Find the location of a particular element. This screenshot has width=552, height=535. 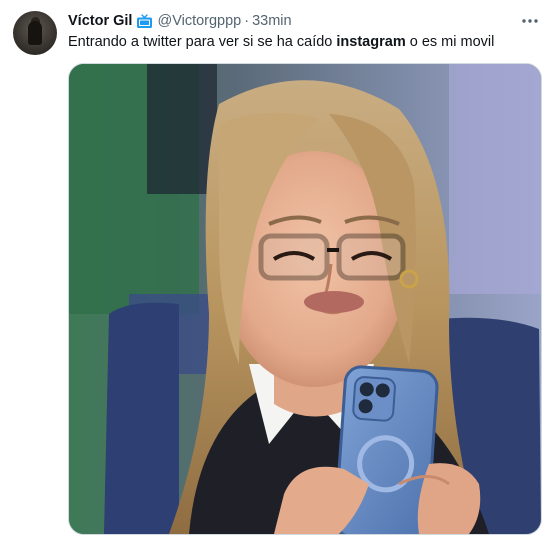

avatar is located at coordinates (35, 33).